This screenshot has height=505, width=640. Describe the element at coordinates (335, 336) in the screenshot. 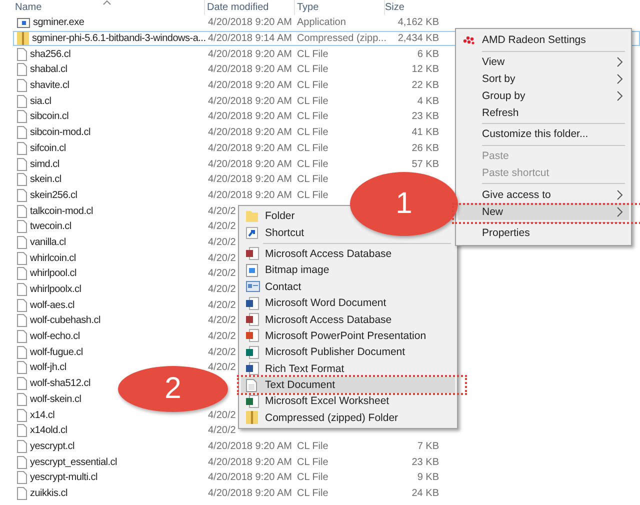

I see `menu-item: Microsoft PowerPoint Presentation` at that location.